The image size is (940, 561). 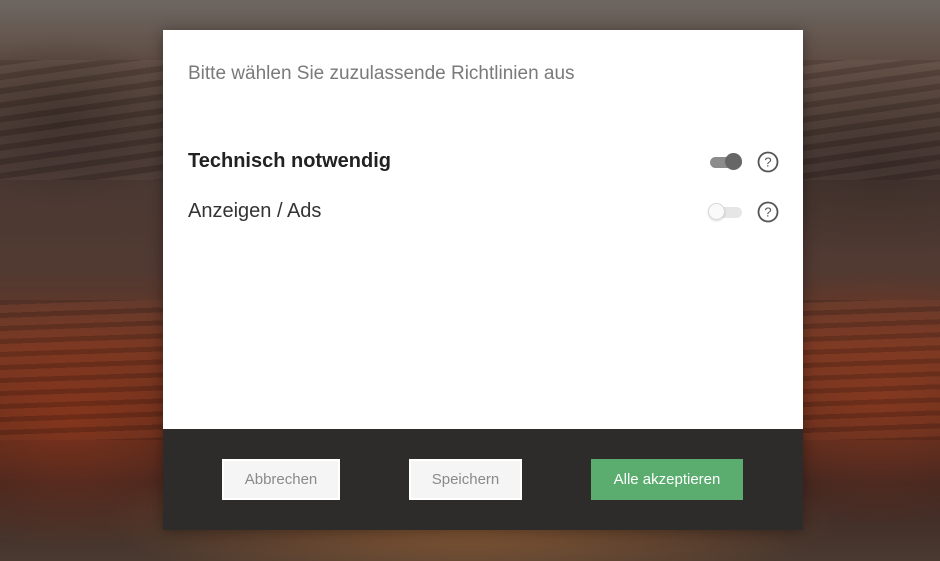 What do you see at coordinates (667, 479) in the screenshot?
I see `accept-all-button: Alle akzeptieren` at bounding box center [667, 479].